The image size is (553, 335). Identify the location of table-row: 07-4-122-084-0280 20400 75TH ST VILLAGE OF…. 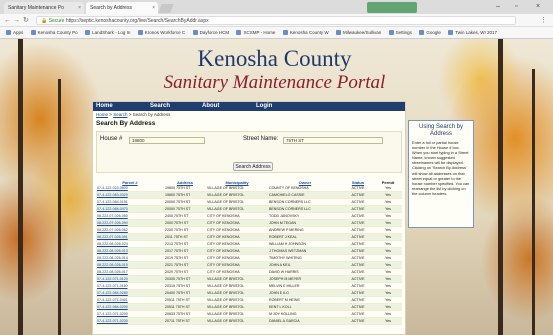
(249, 293).